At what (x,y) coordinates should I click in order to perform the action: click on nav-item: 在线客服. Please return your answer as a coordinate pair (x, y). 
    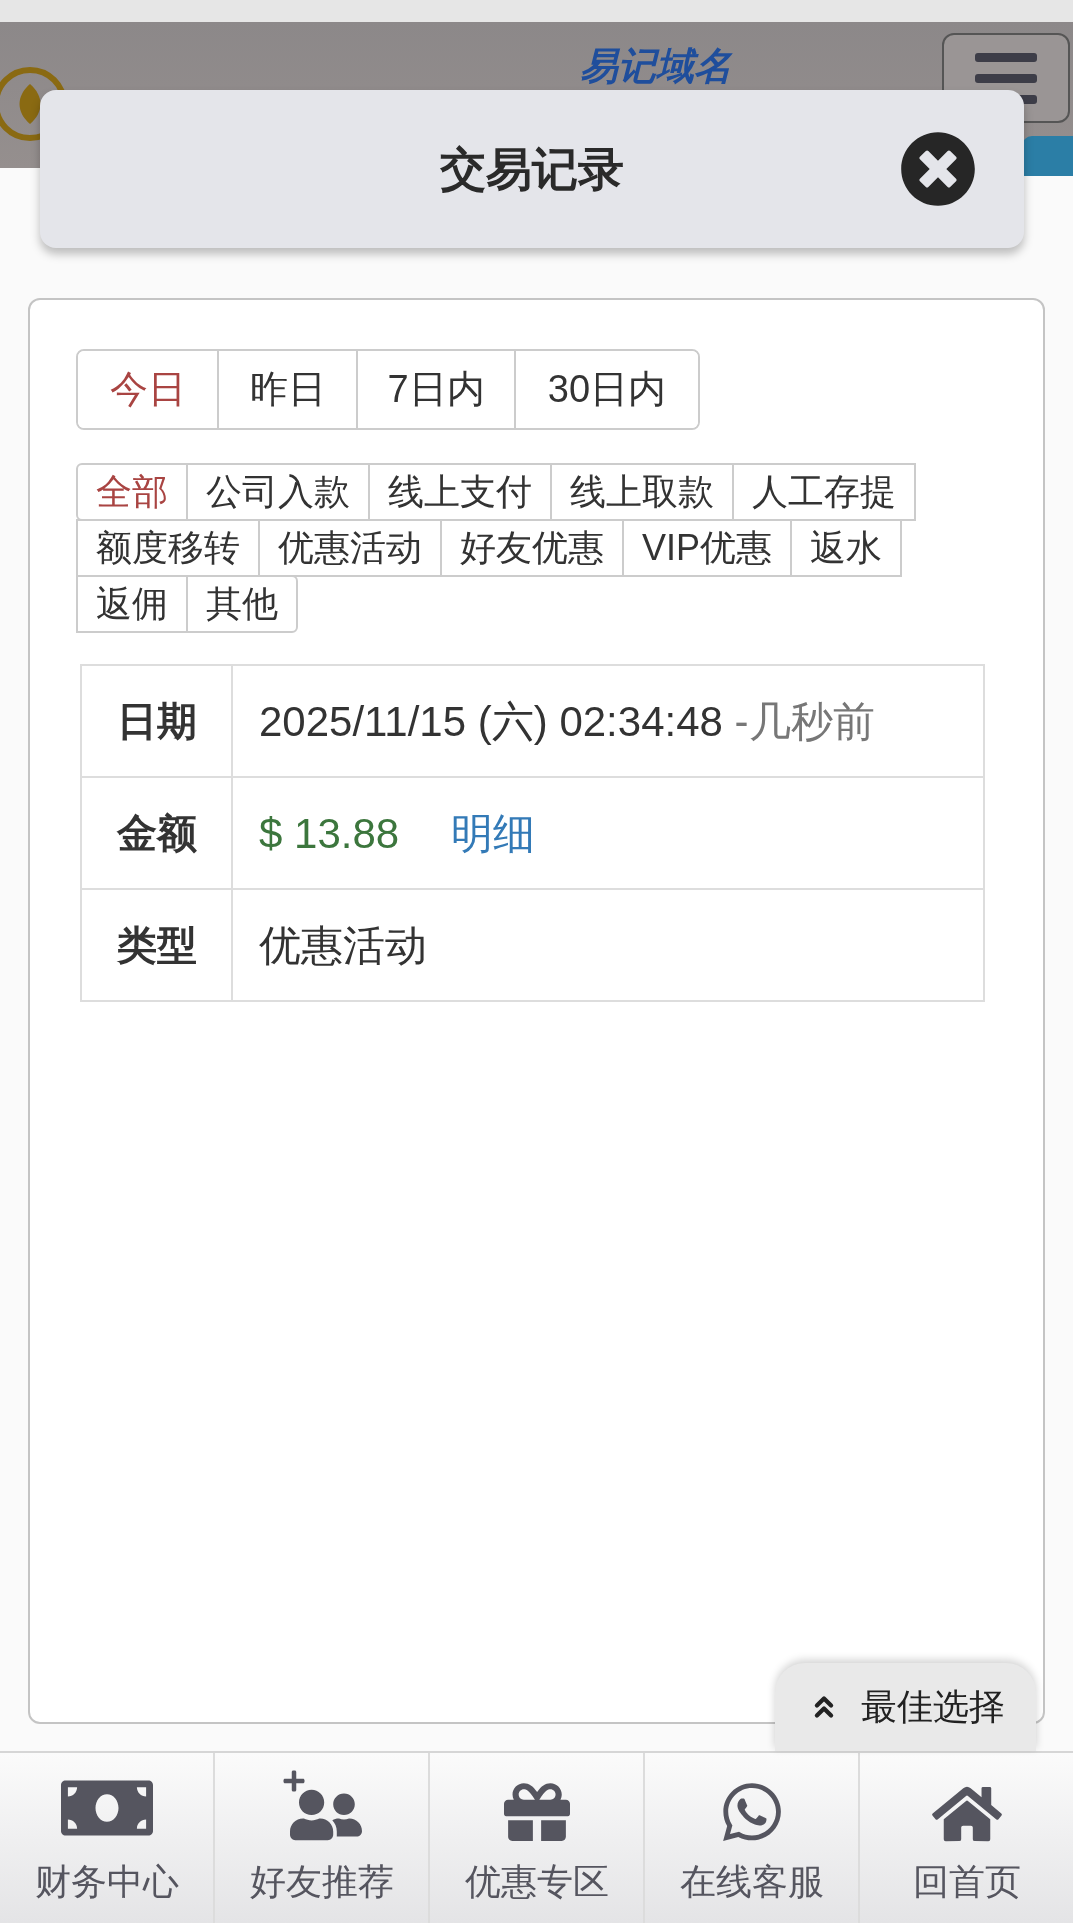
    Looking at the image, I should click on (750, 1838).